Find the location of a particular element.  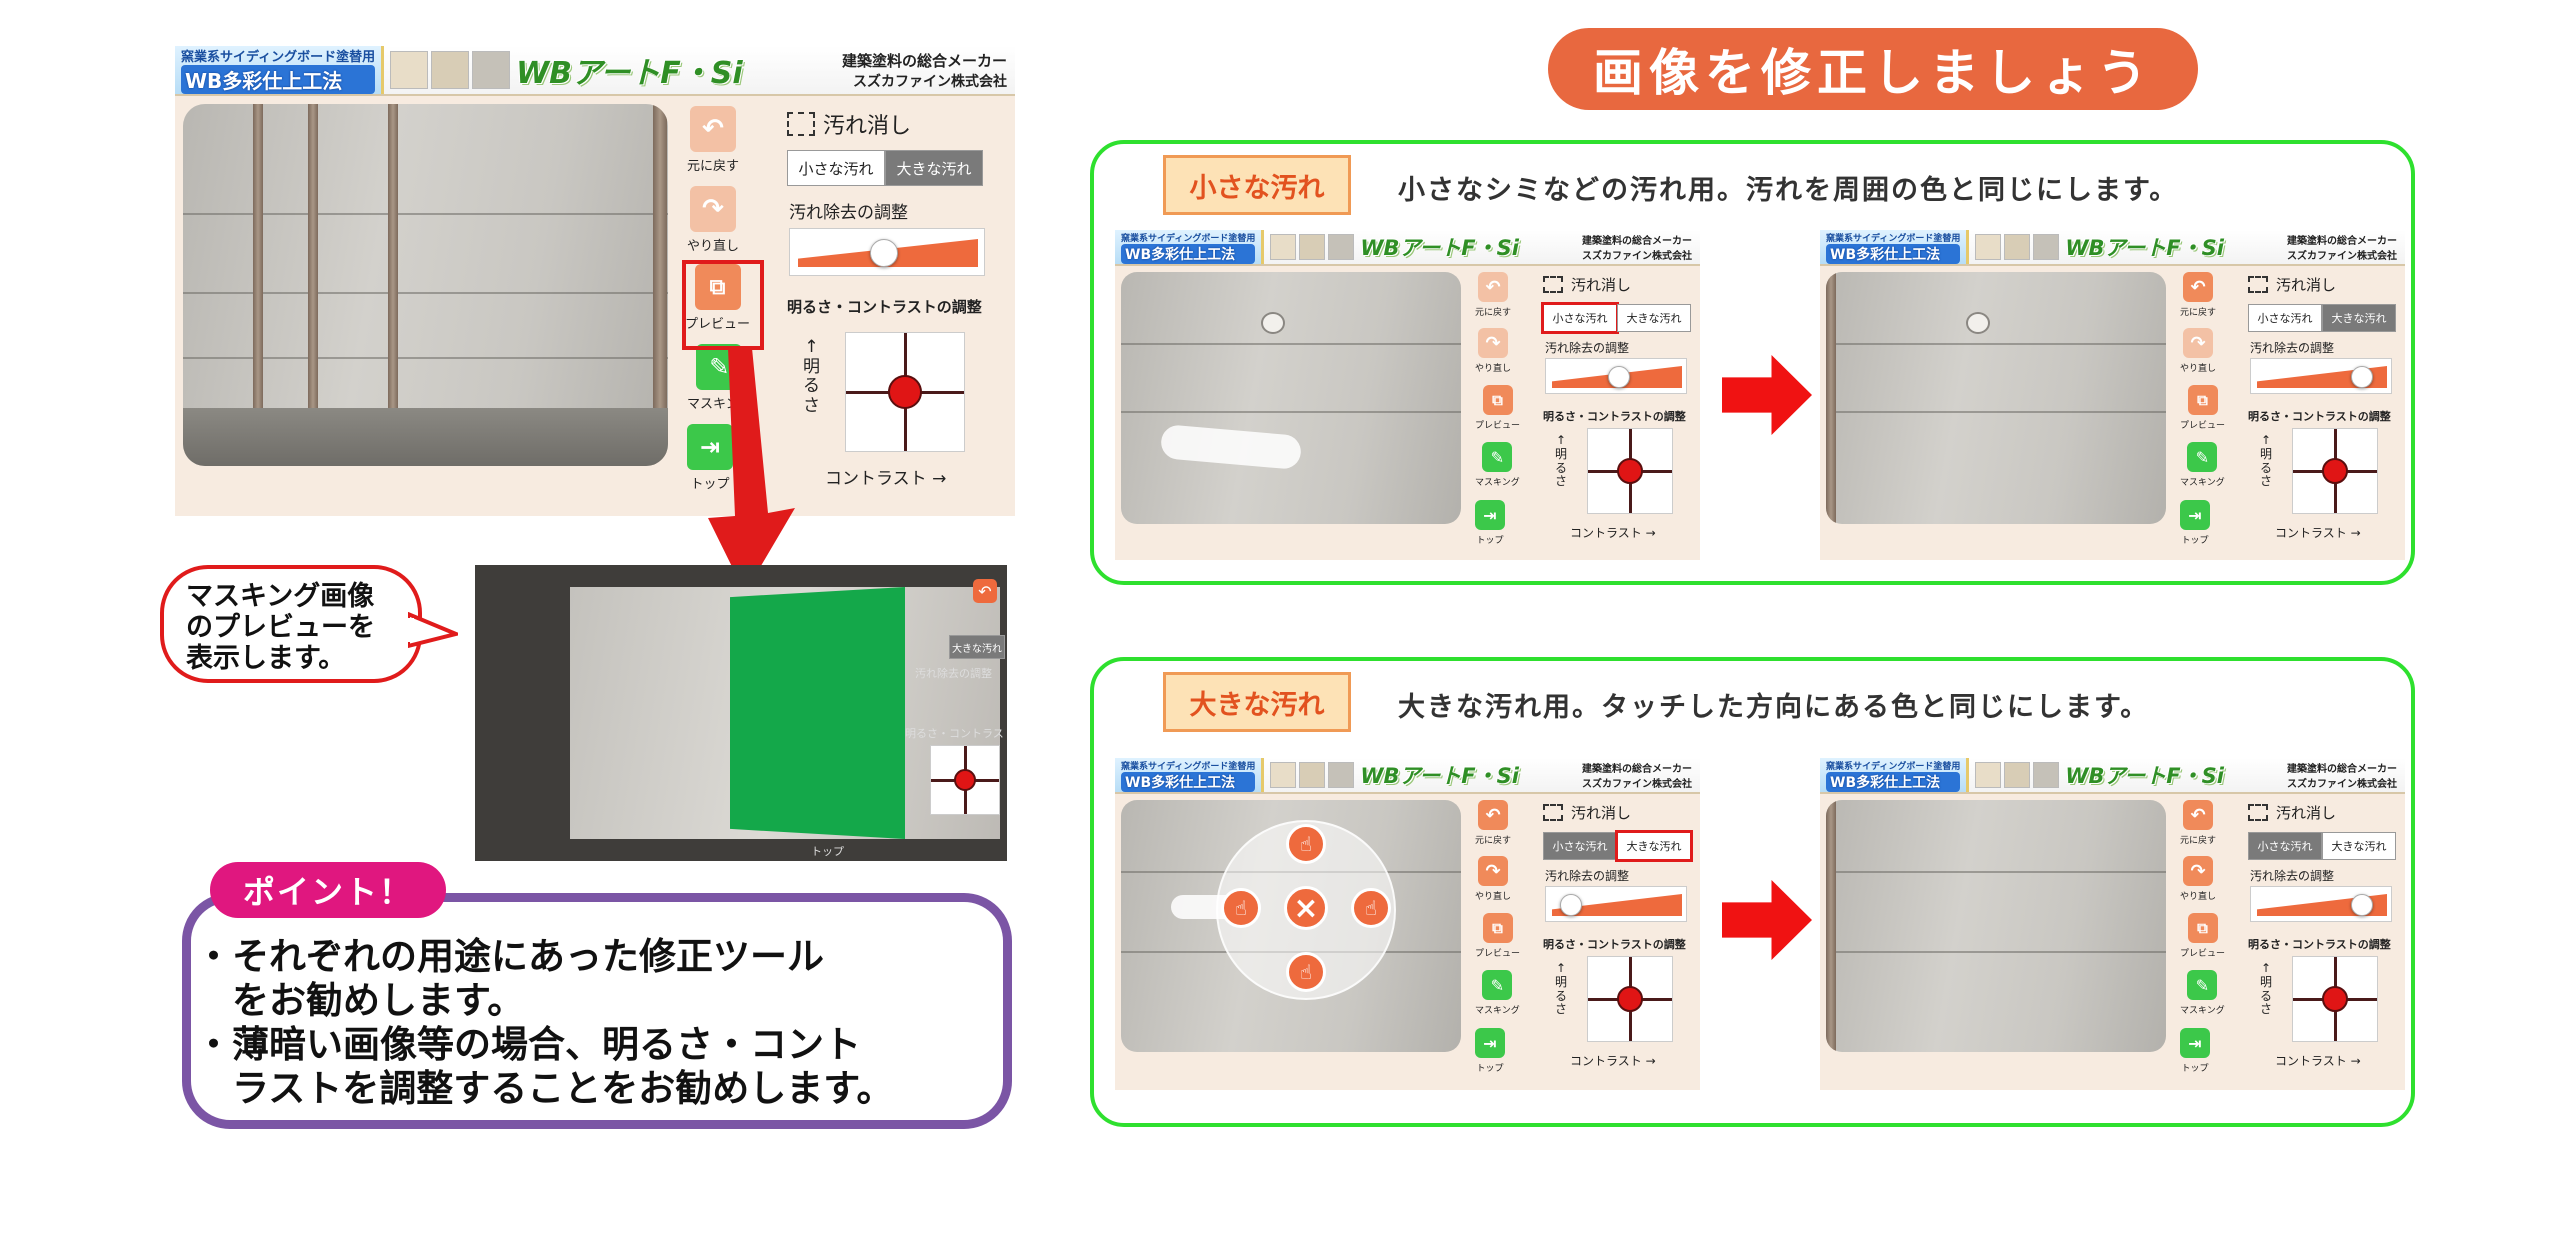

touch-down-button: ☝ is located at coordinates (1306, 972).